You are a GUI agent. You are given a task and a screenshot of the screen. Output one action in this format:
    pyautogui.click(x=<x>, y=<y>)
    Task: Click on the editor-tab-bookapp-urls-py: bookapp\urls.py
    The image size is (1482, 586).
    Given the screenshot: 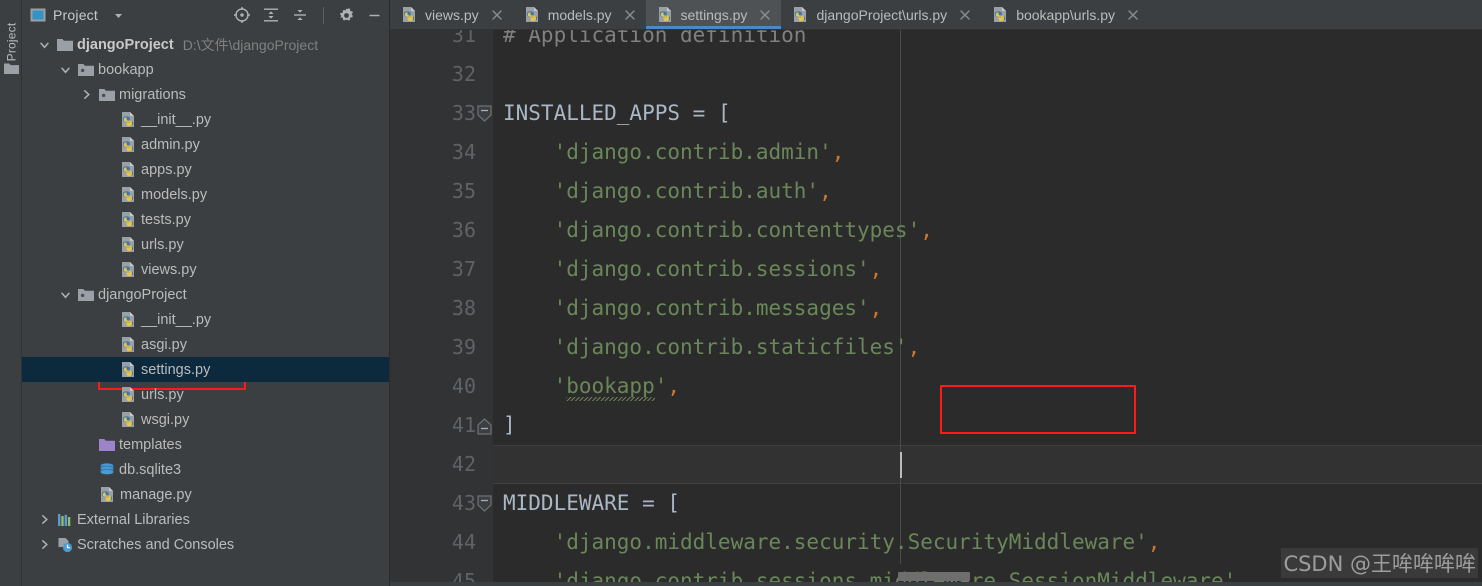 What is the action you would take?
    pyautogui.click(x=1065, y=14)
    